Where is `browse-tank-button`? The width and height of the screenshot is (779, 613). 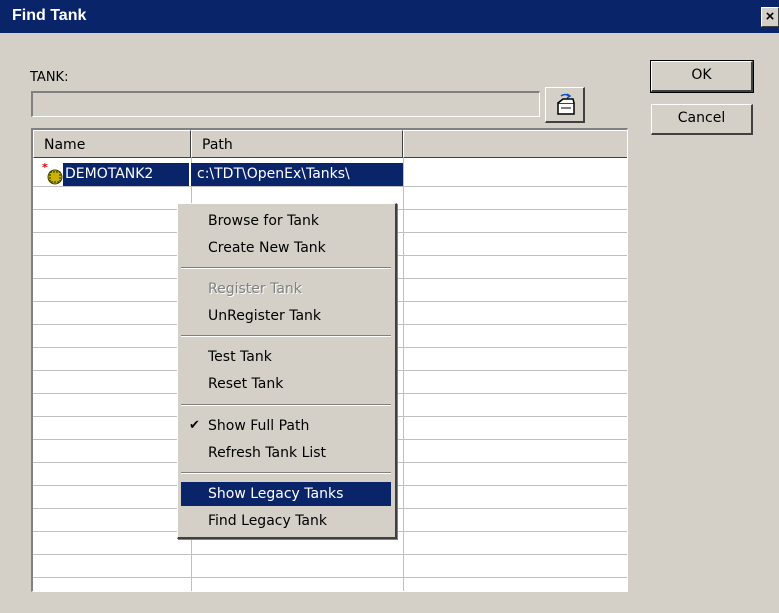
browse-tank-button is located at coordinates (565, 105).